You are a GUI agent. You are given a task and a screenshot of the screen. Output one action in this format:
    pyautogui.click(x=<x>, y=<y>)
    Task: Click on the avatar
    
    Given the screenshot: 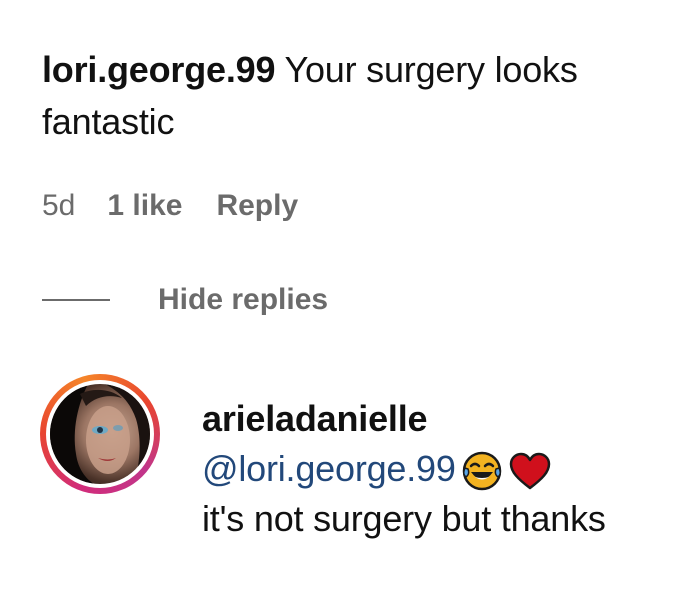 What is the action you would take?
    pyautogui.click(x=100, y=434)
    